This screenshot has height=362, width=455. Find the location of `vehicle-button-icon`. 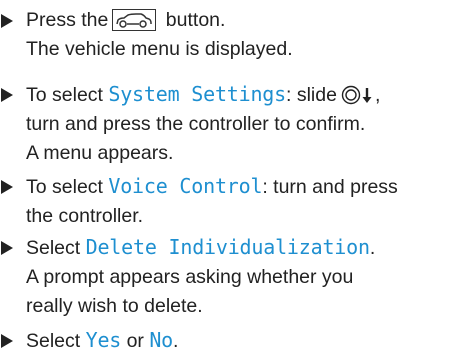

vehicle-button-icon is located at coordinates (134, 20).